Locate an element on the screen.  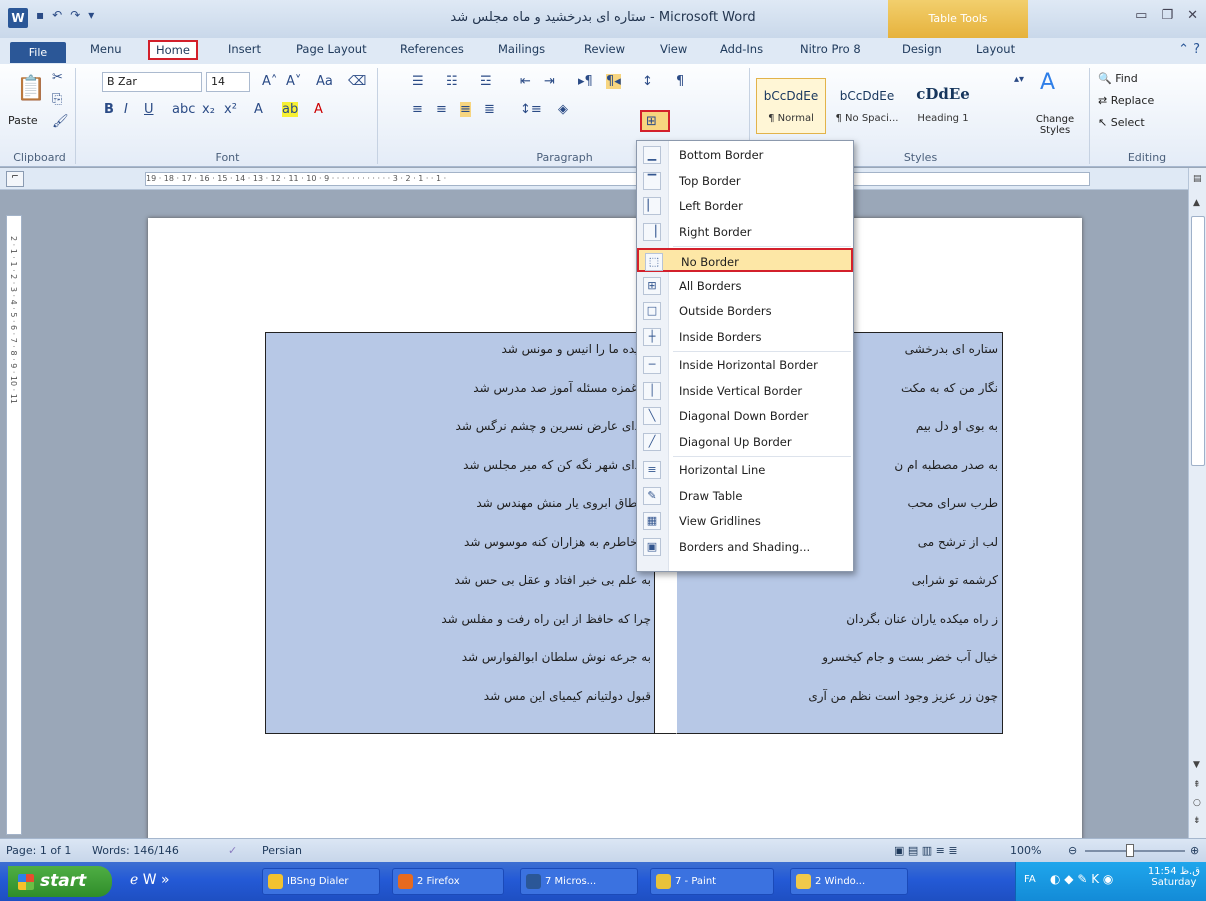
tab-mailings: Mailings is located at coordinates (521, 49).